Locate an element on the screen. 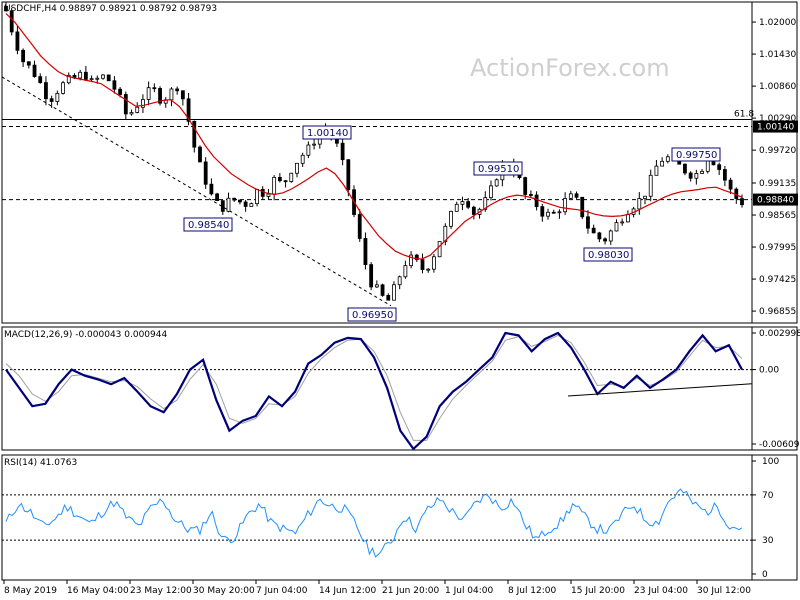 The height and width of the screenshot is (600, 800). price-y-tick-label: 1.00860 is located at coordinates (777, 87).